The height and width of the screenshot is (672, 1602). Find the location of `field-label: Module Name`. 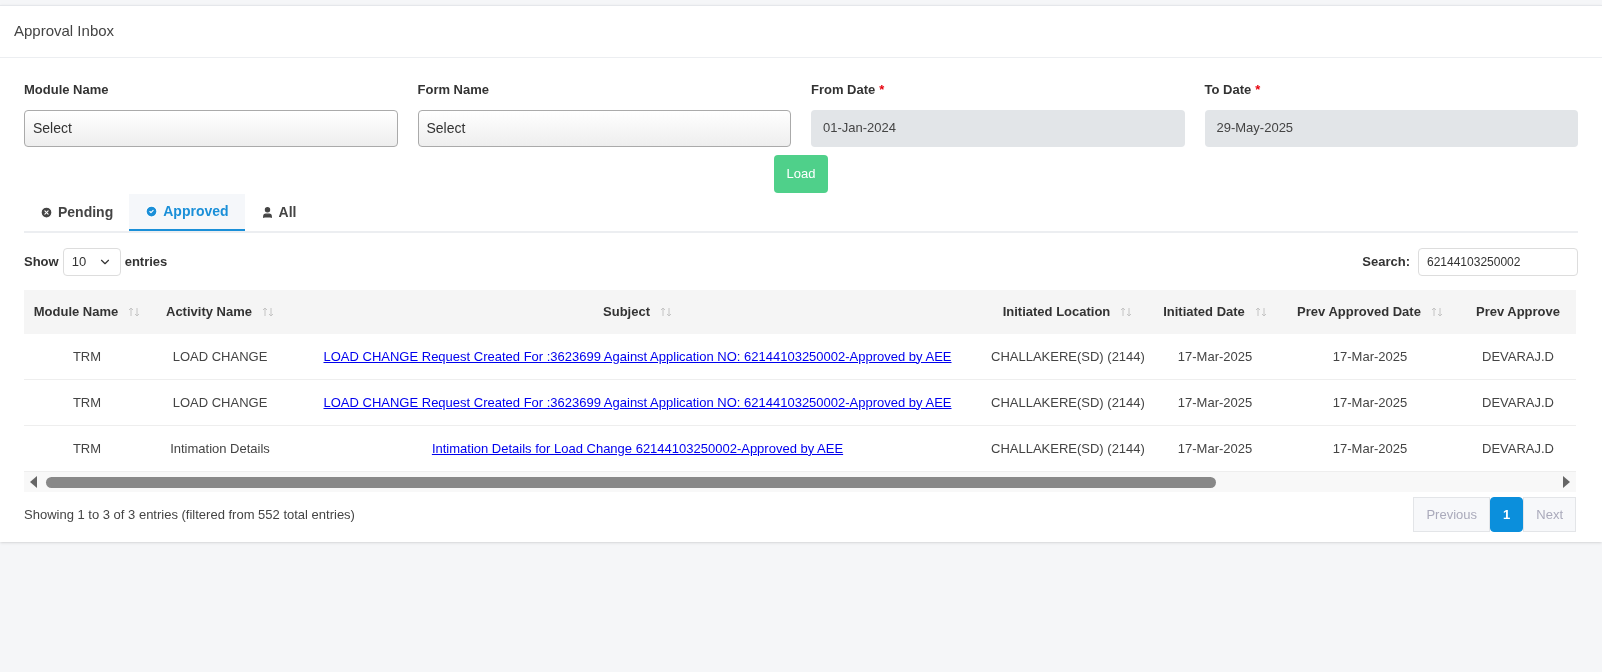

field-label: Module Name is located at coordinates (66, 90).